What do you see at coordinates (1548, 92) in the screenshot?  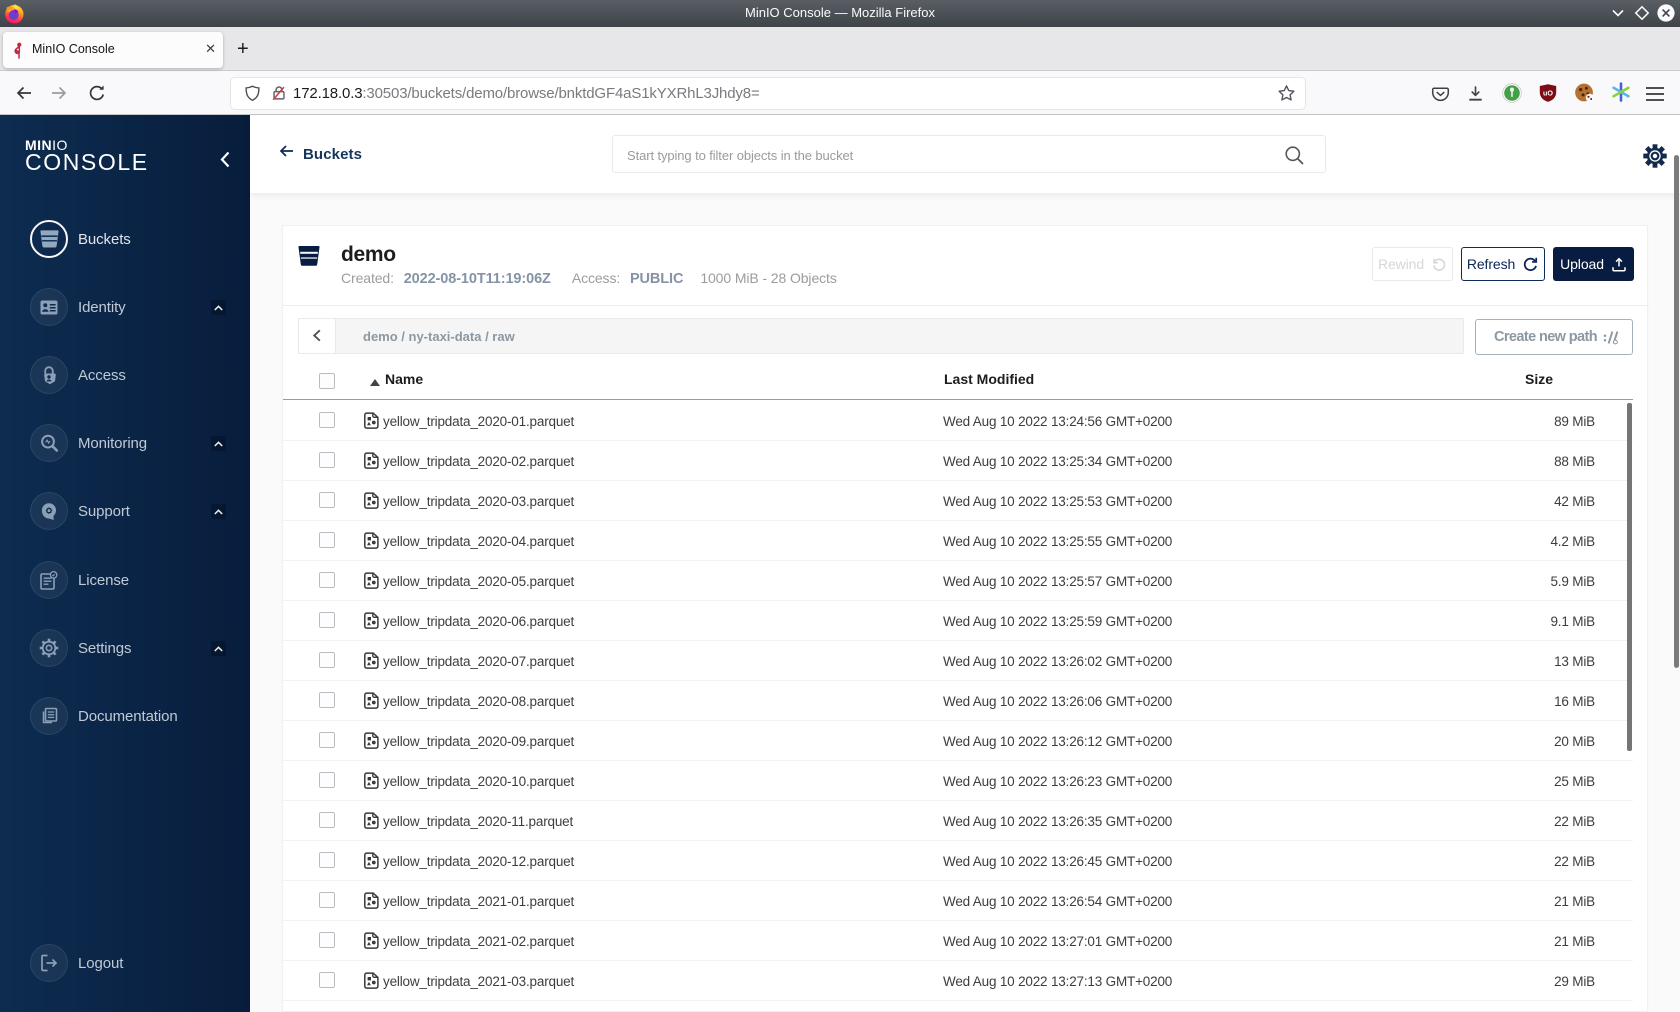 I see `svg-text: uO` at bounding box center [1548, 92].